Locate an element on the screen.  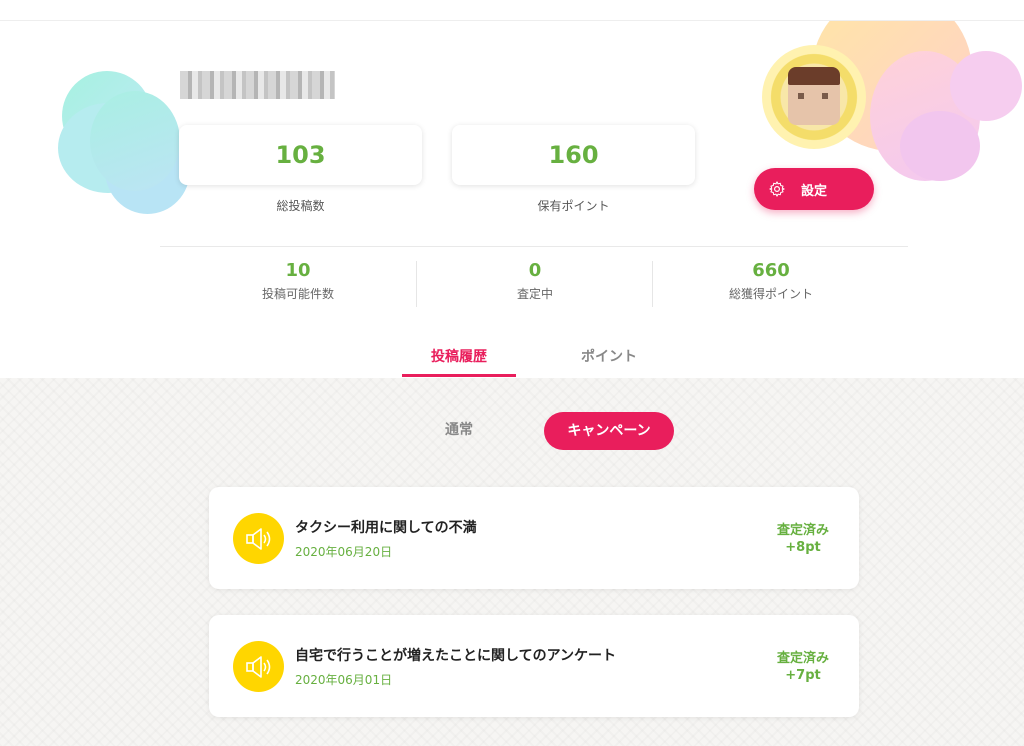
under-review-value: 0 is located at coordinates (535, 270).